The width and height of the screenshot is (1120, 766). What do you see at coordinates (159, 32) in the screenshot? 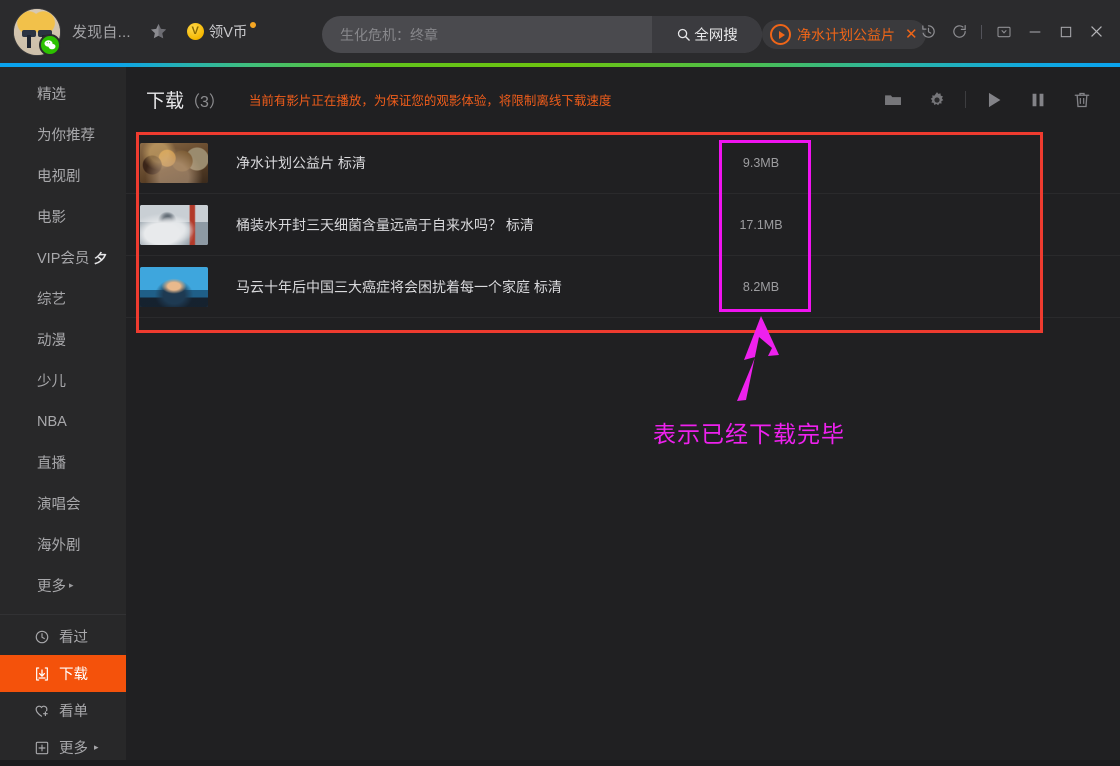
I see `star-icon` at bounding box center [159, 32].